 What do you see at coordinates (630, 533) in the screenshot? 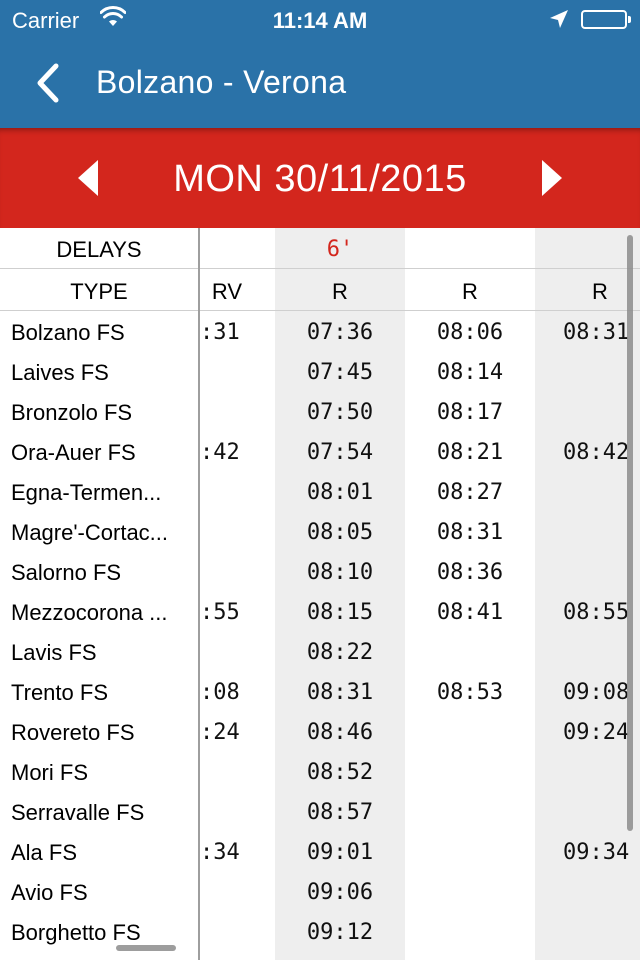
I see `vertical-scrollbar` at bounding box center [630, 533].